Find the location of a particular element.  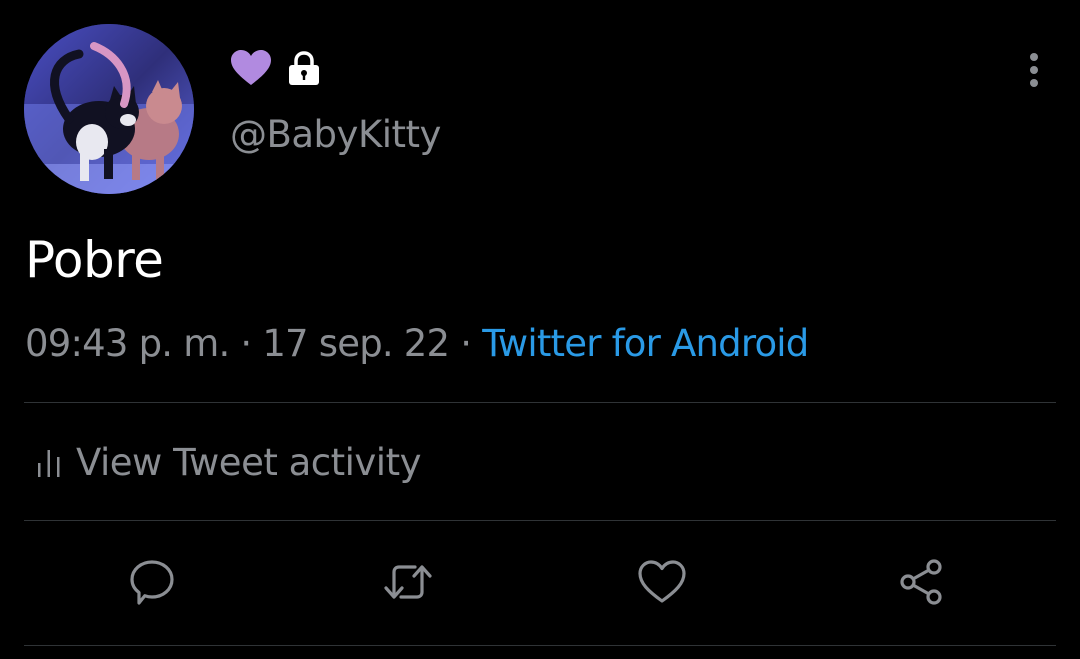

heart-icon is located at coordinates (662, 581).